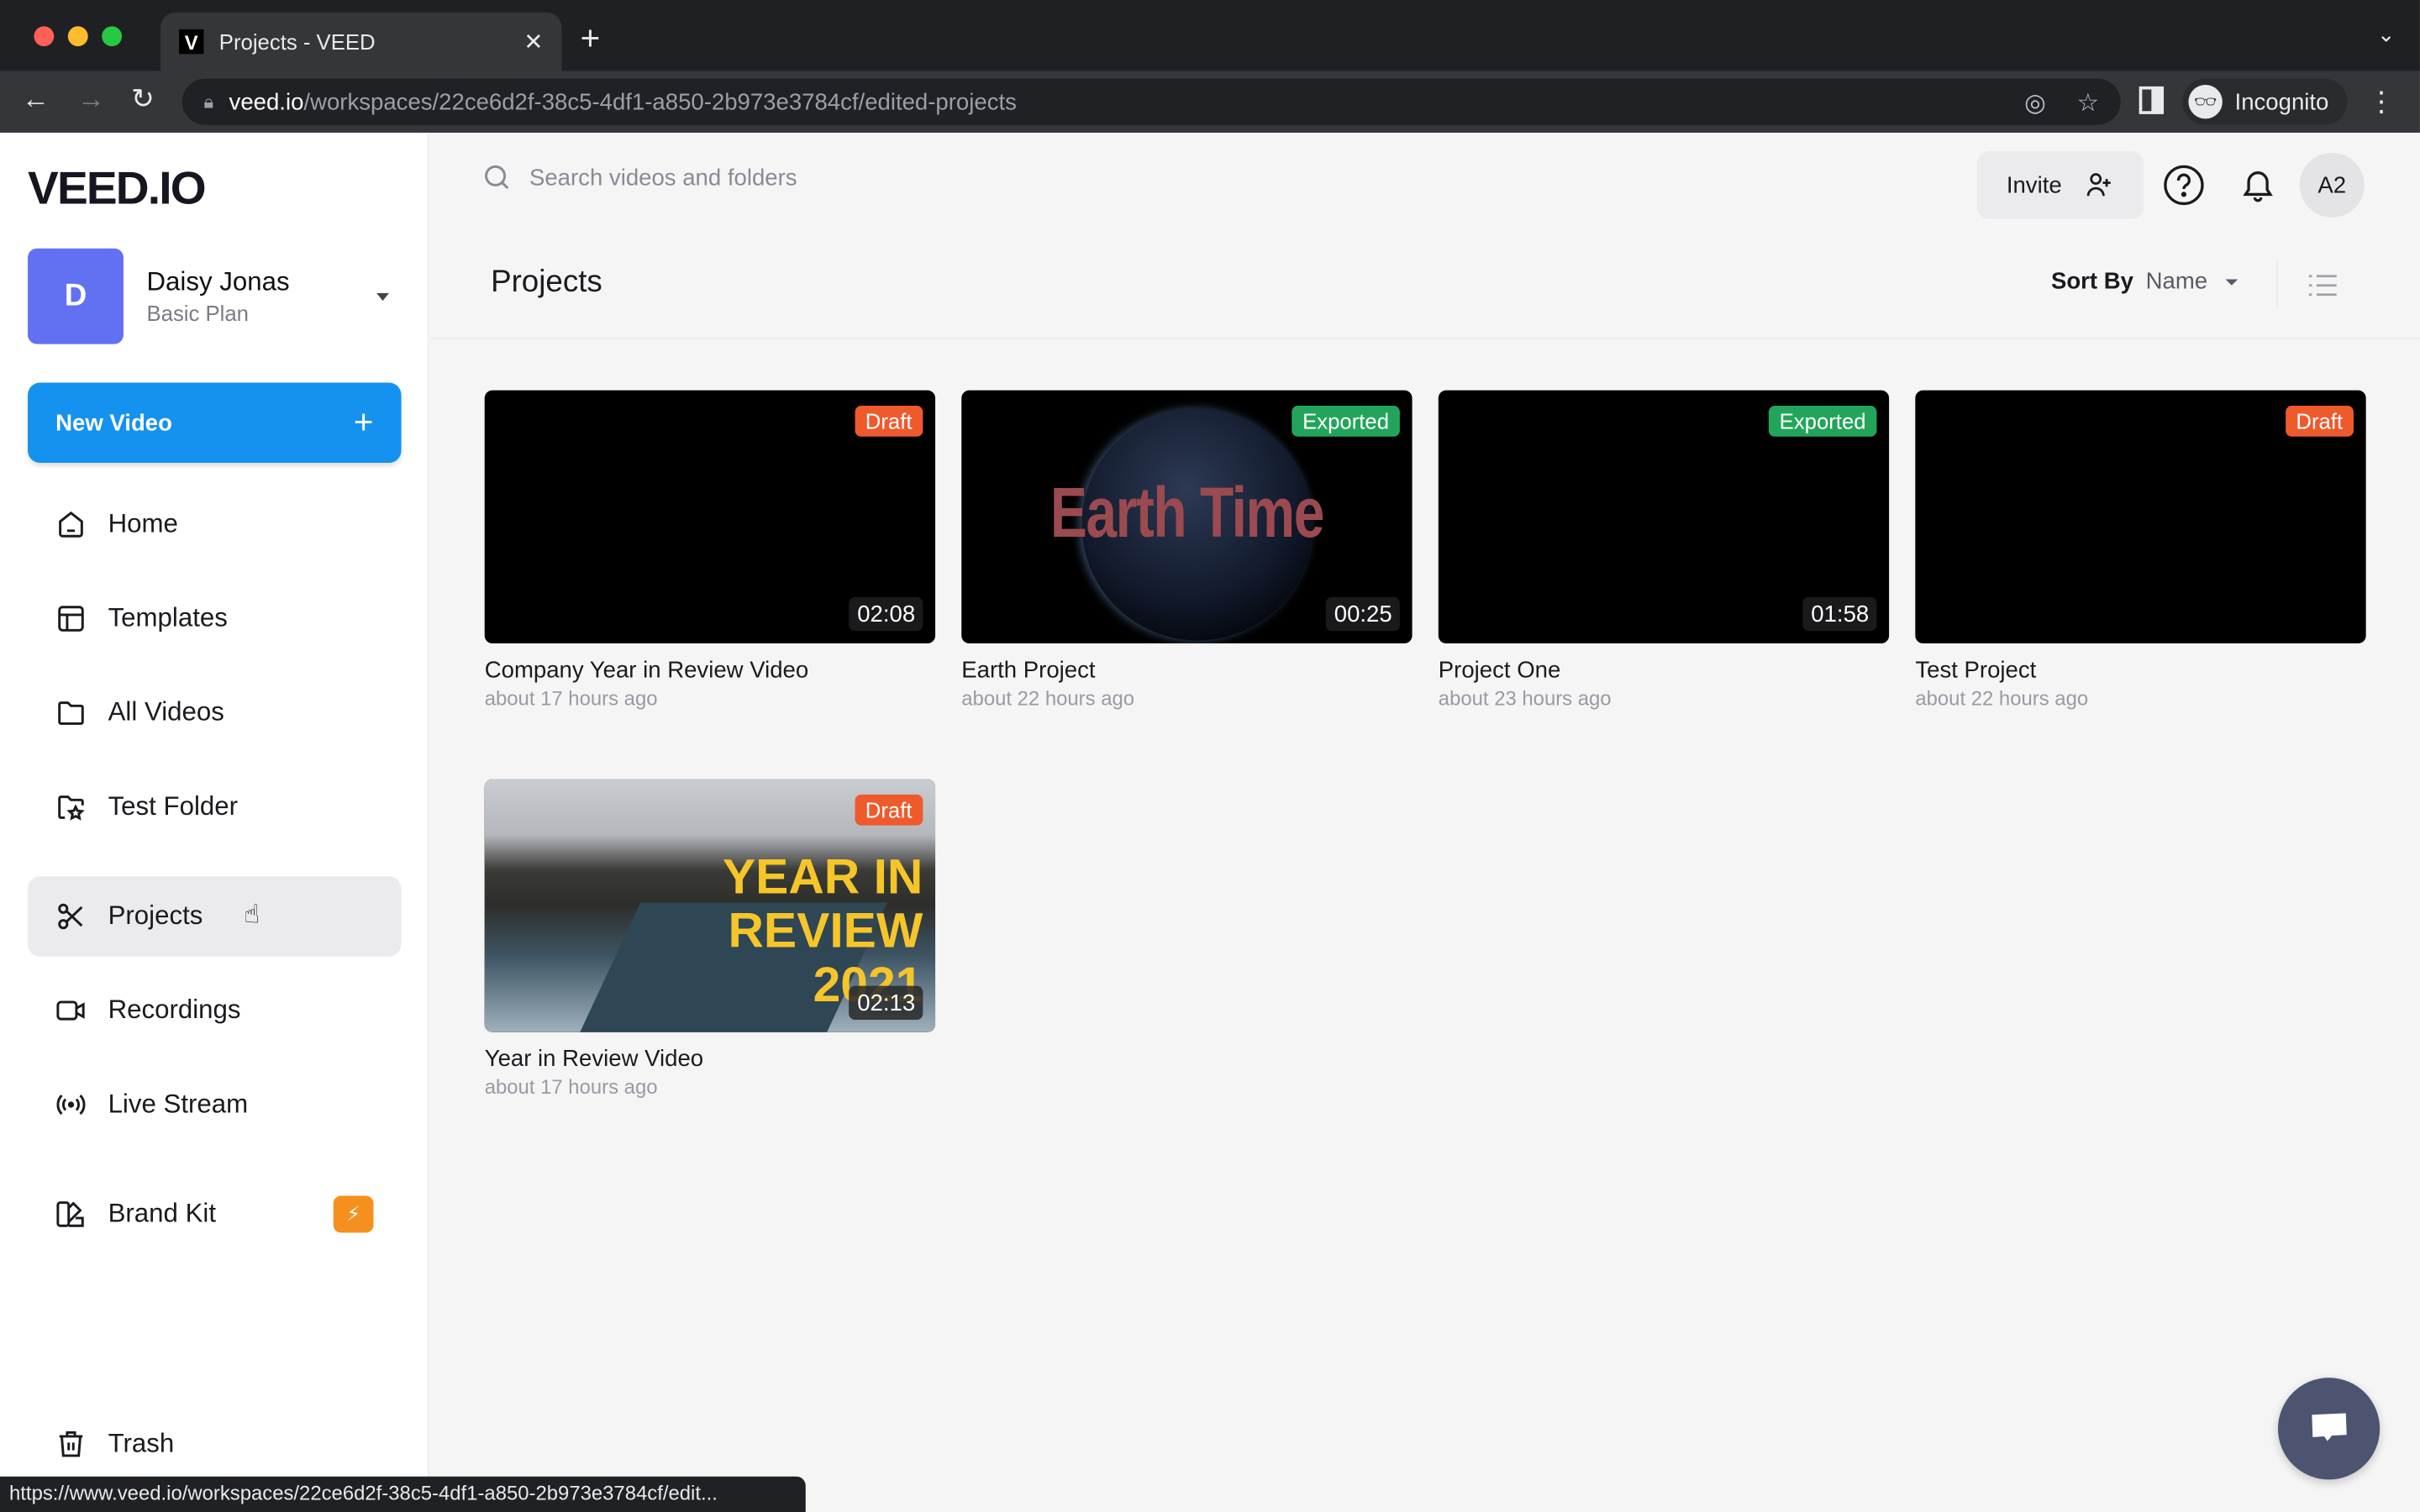 Image resolution: width=2420 pixels, height=1512 pixels. Describe the element at coordinates (2206, 102) in the screenshot. I see `incognito-icon: 👓︎` at that location.